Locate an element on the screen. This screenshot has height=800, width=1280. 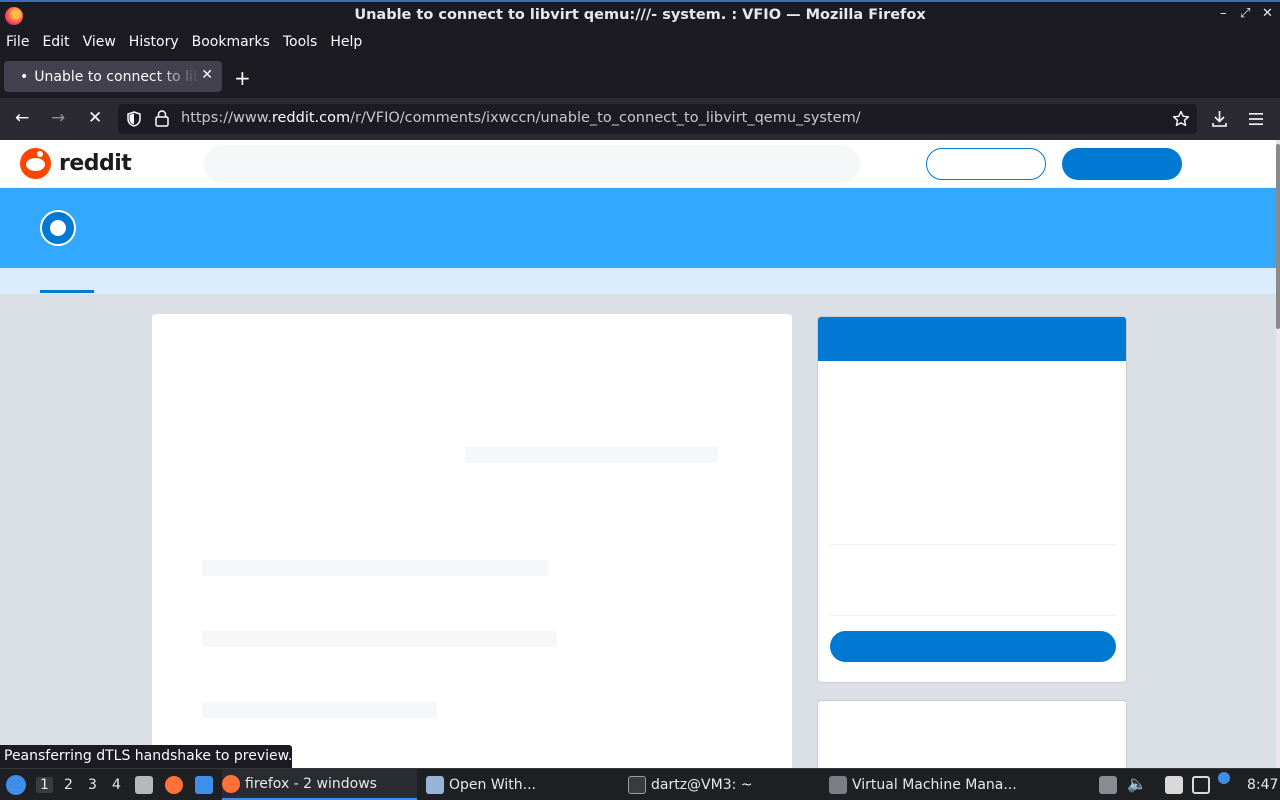
scrollbar-thumb is located at coordinates (1278, 236).